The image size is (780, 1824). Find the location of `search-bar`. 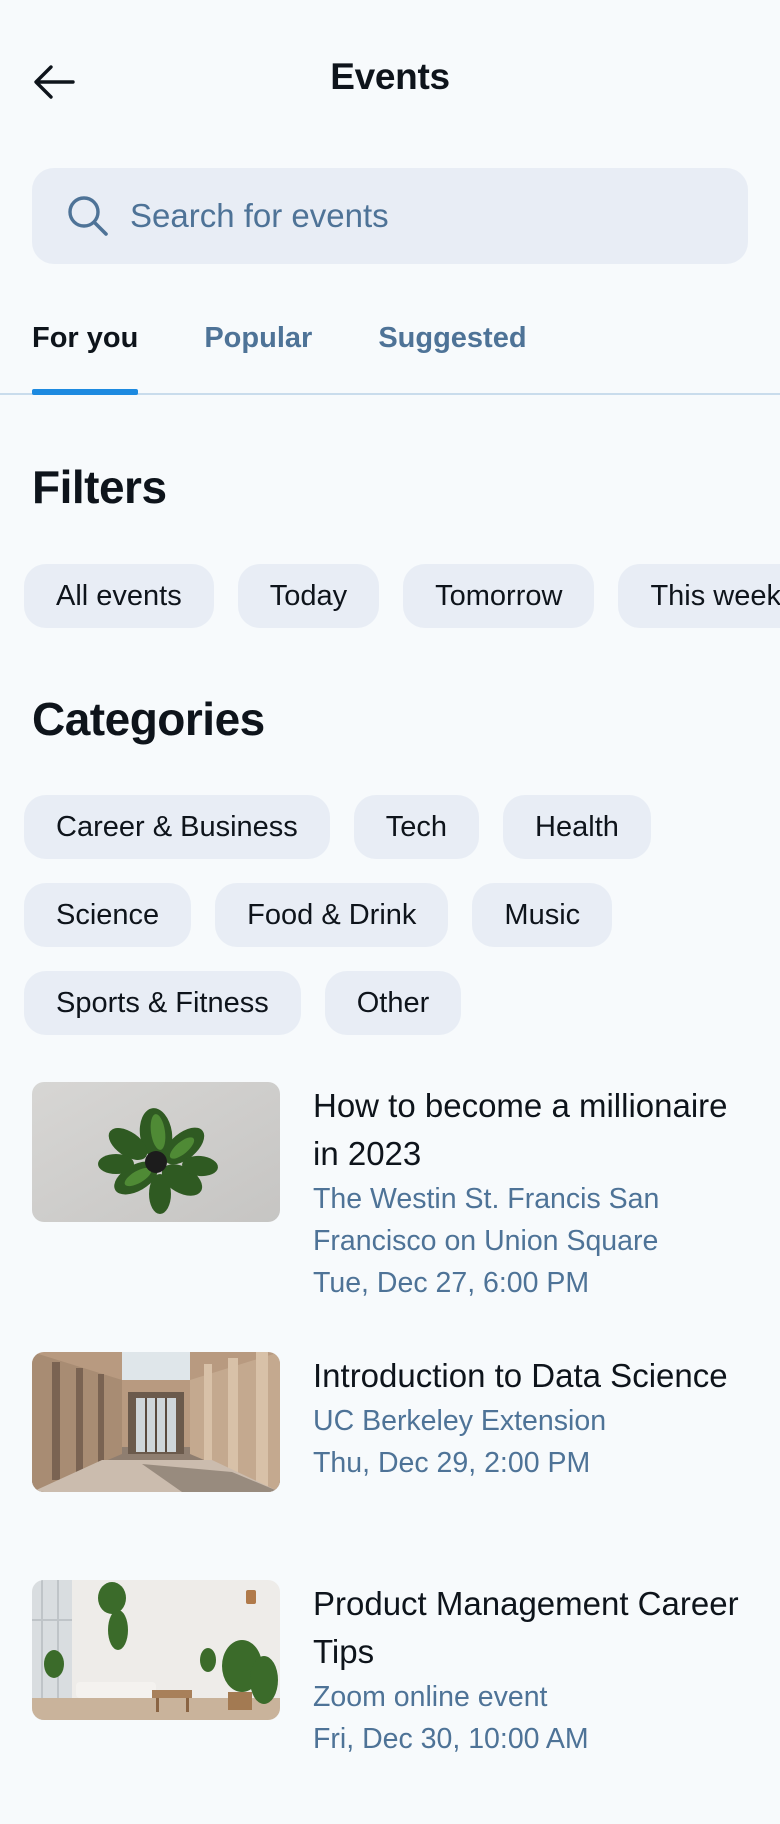

search-bar is located at coordinates (390, 216).